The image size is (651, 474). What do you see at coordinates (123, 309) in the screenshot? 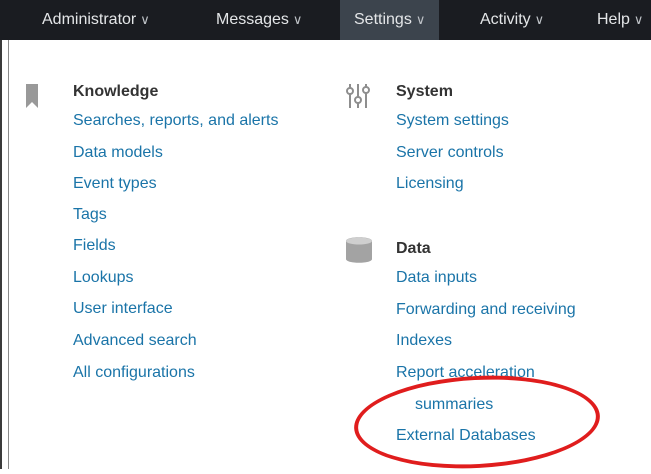
I see `link-user-interface: User interface` at bounding box center [123, 309].